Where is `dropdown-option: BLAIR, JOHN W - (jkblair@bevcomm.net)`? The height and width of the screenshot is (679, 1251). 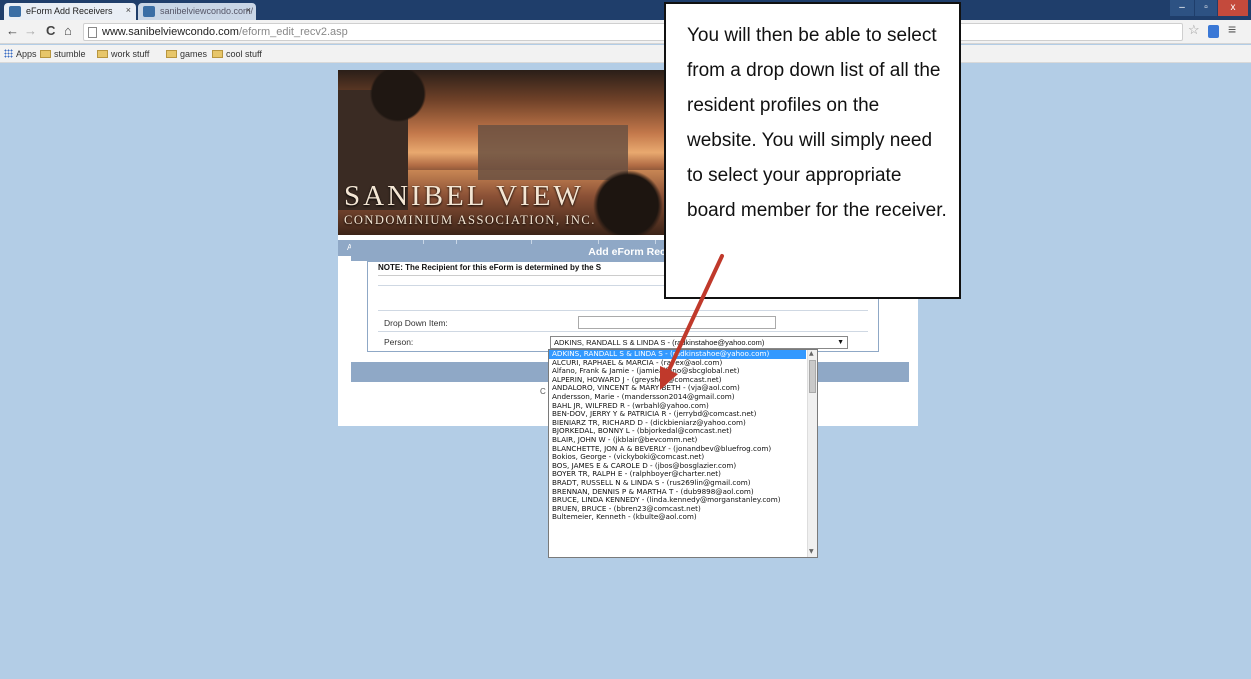
dropdown-option: BLAIR, JOHN W - (jkblair@bevcomm.net) is located at coordinates (677, 440).